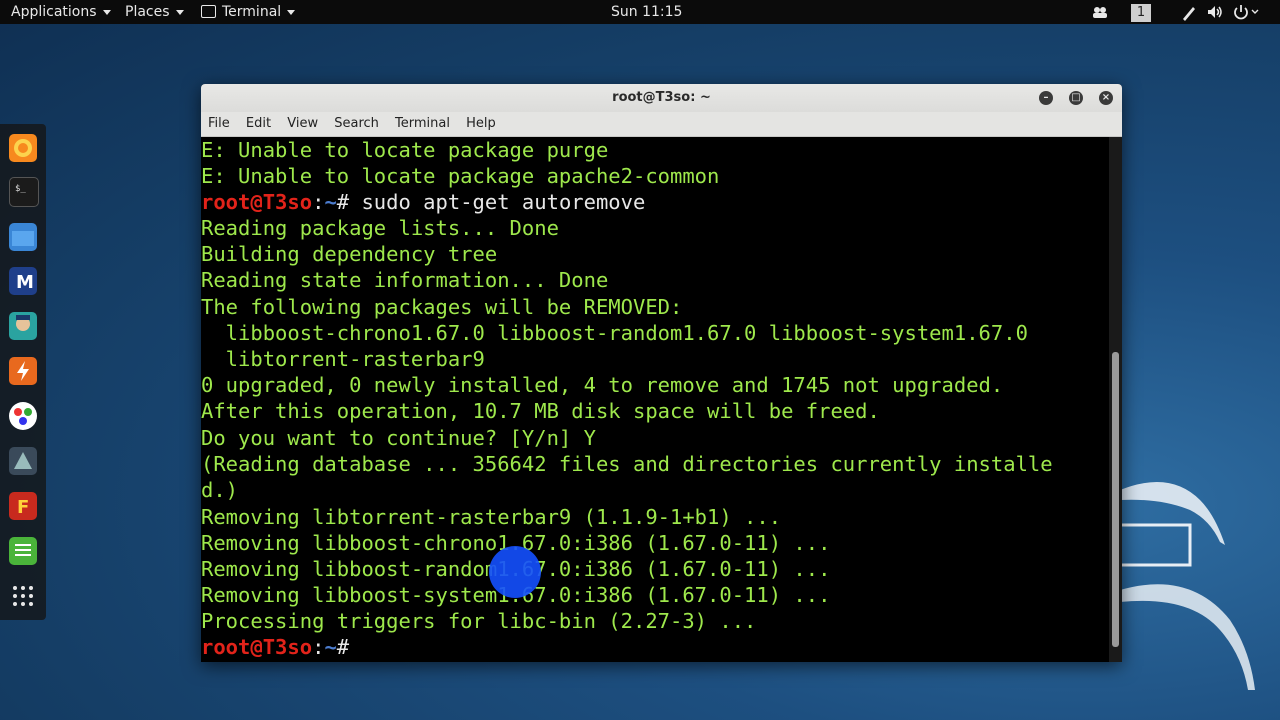  I want to click on places-menu: Places, so click(154, 12).